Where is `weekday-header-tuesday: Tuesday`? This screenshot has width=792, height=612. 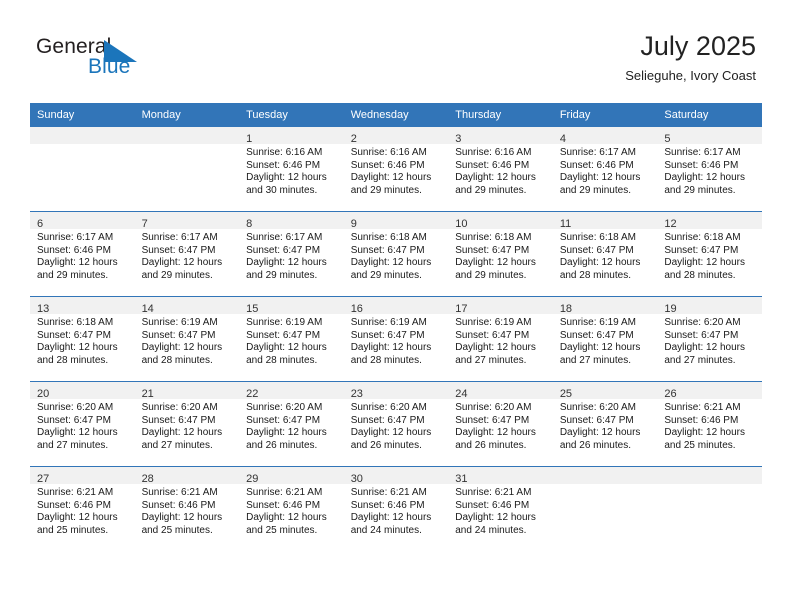
weekday-header-tuesday: Tuesday is located at coordinates (291, 115).